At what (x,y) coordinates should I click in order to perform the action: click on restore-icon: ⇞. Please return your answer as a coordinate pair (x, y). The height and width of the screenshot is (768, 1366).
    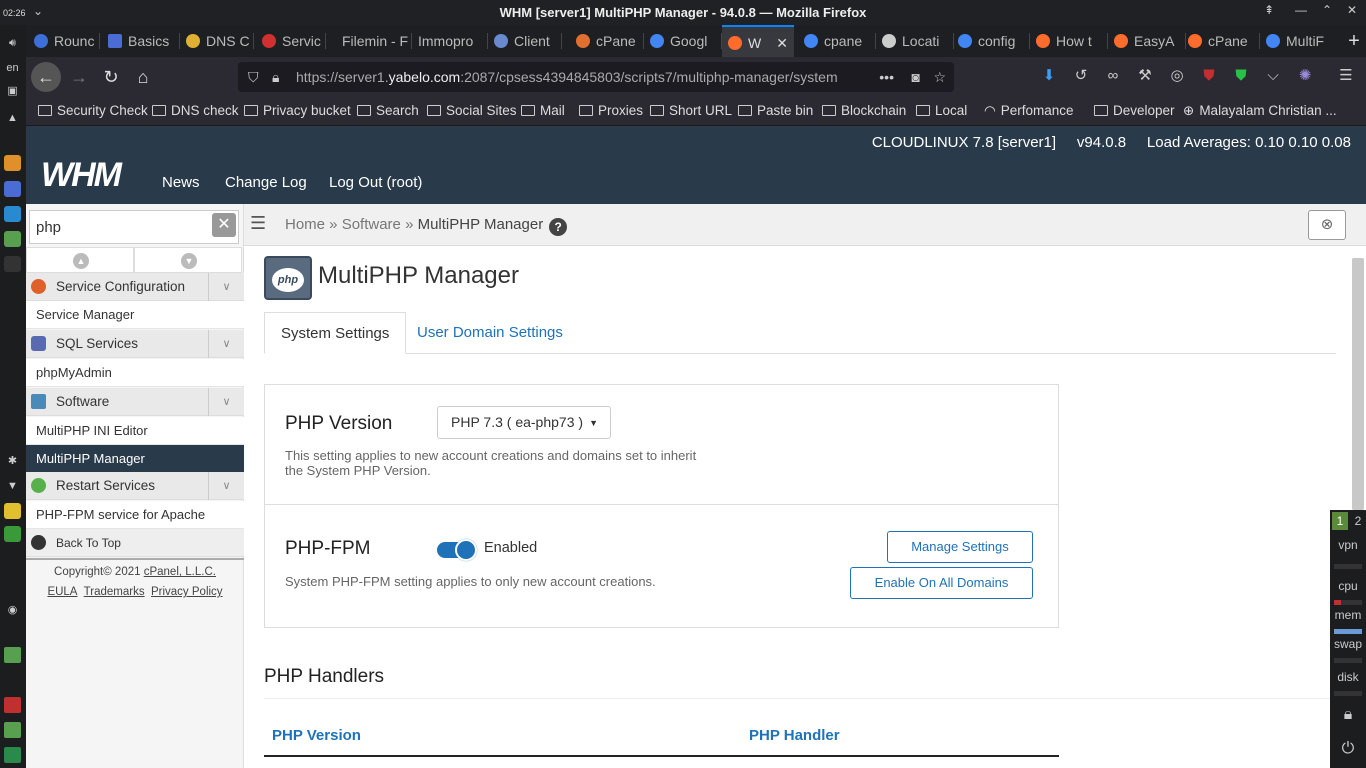
    Looking at the image, I should click on (1269, 10).